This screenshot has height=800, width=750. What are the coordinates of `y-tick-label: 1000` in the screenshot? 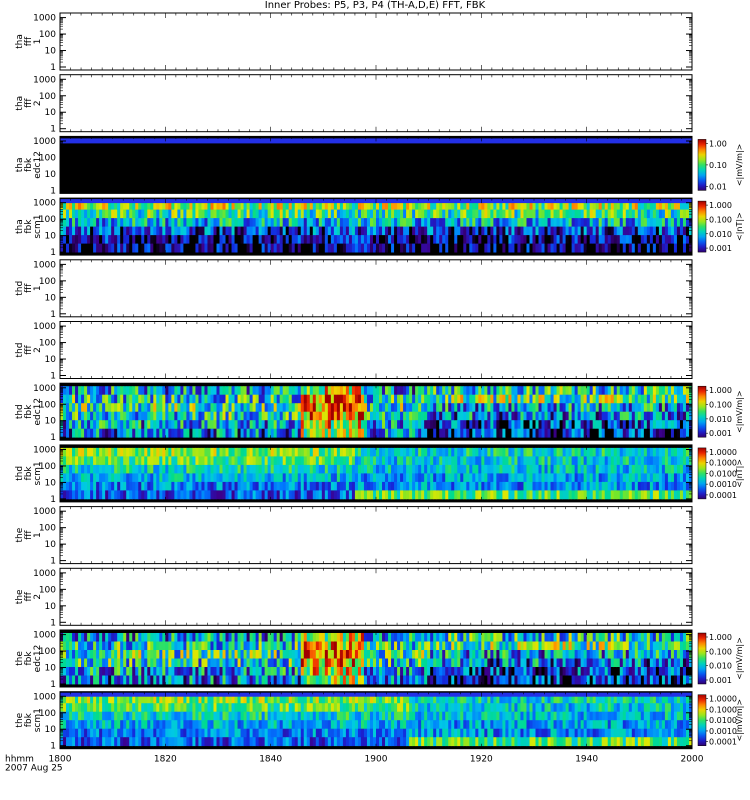 It's located at (44, 265).